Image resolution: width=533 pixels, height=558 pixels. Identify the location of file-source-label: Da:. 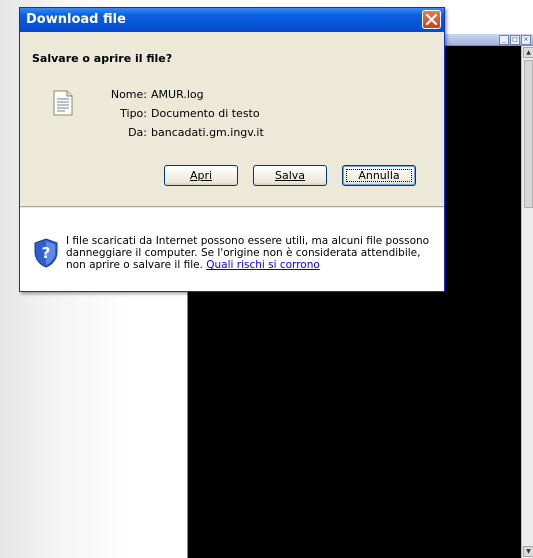
(137, 132).